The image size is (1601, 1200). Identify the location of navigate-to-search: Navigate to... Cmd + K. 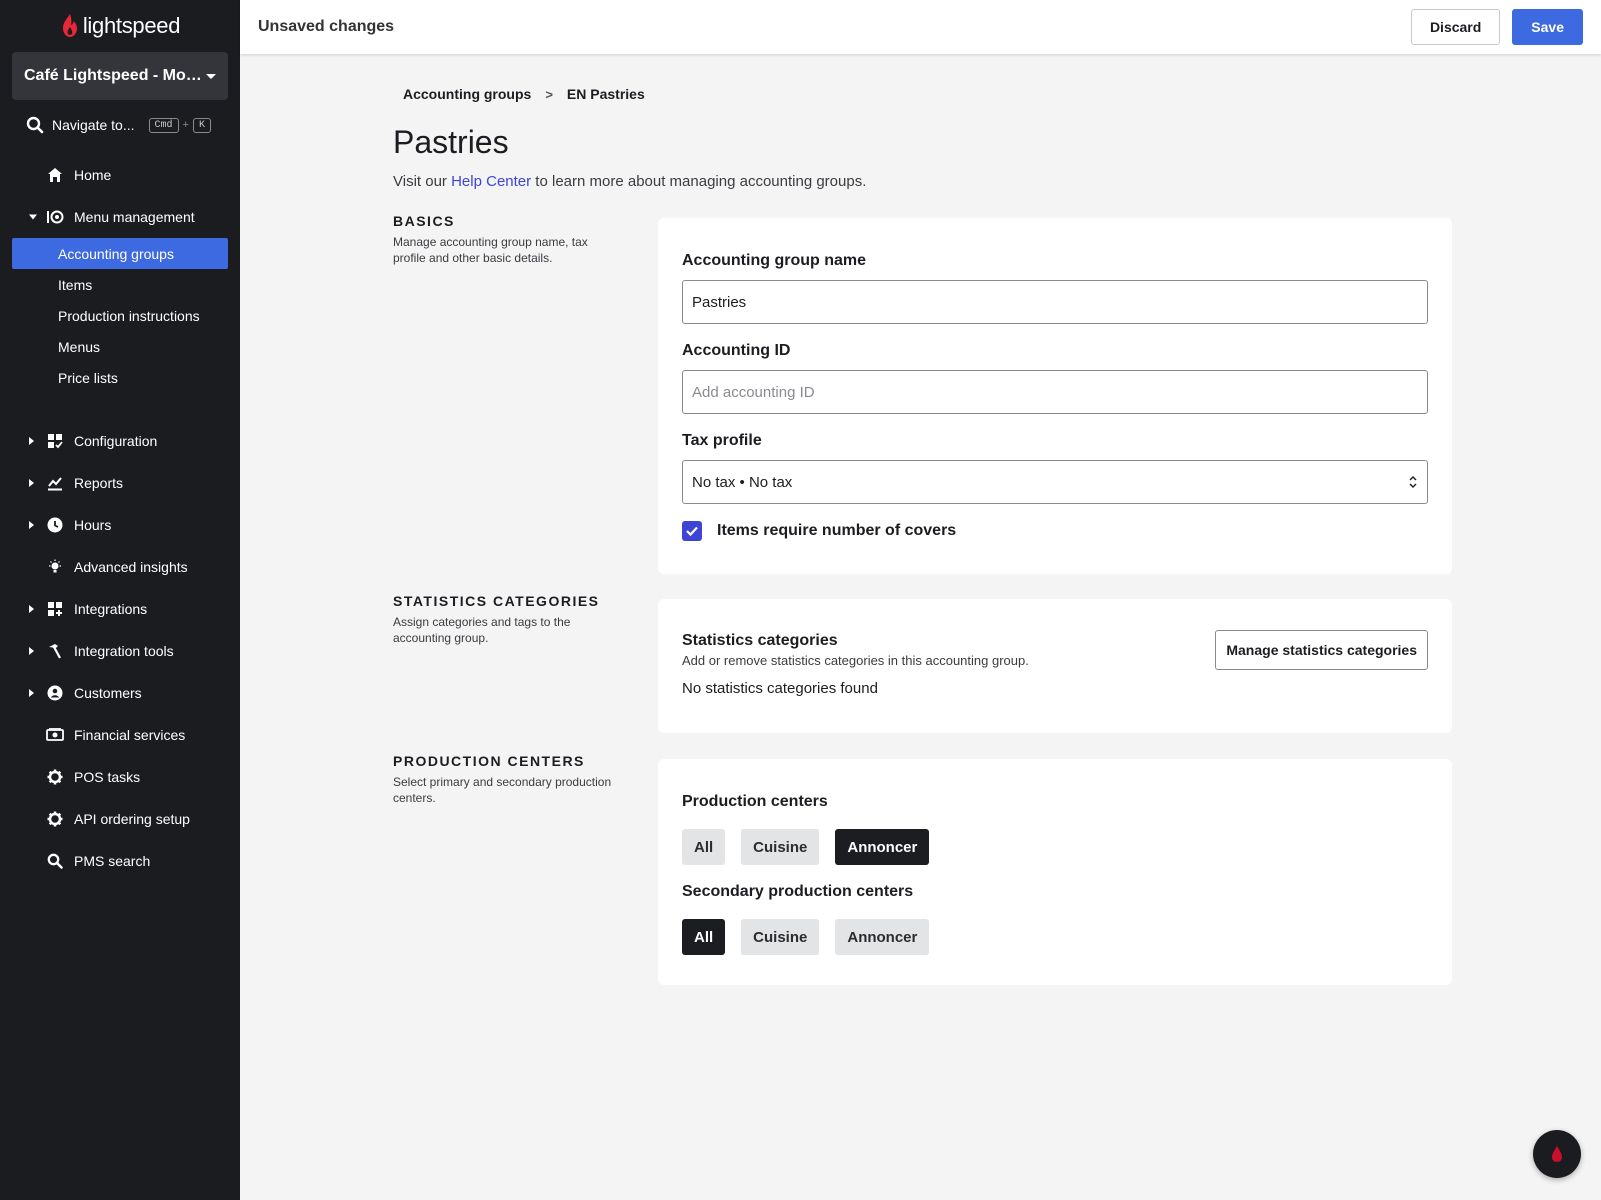
(120, 125).